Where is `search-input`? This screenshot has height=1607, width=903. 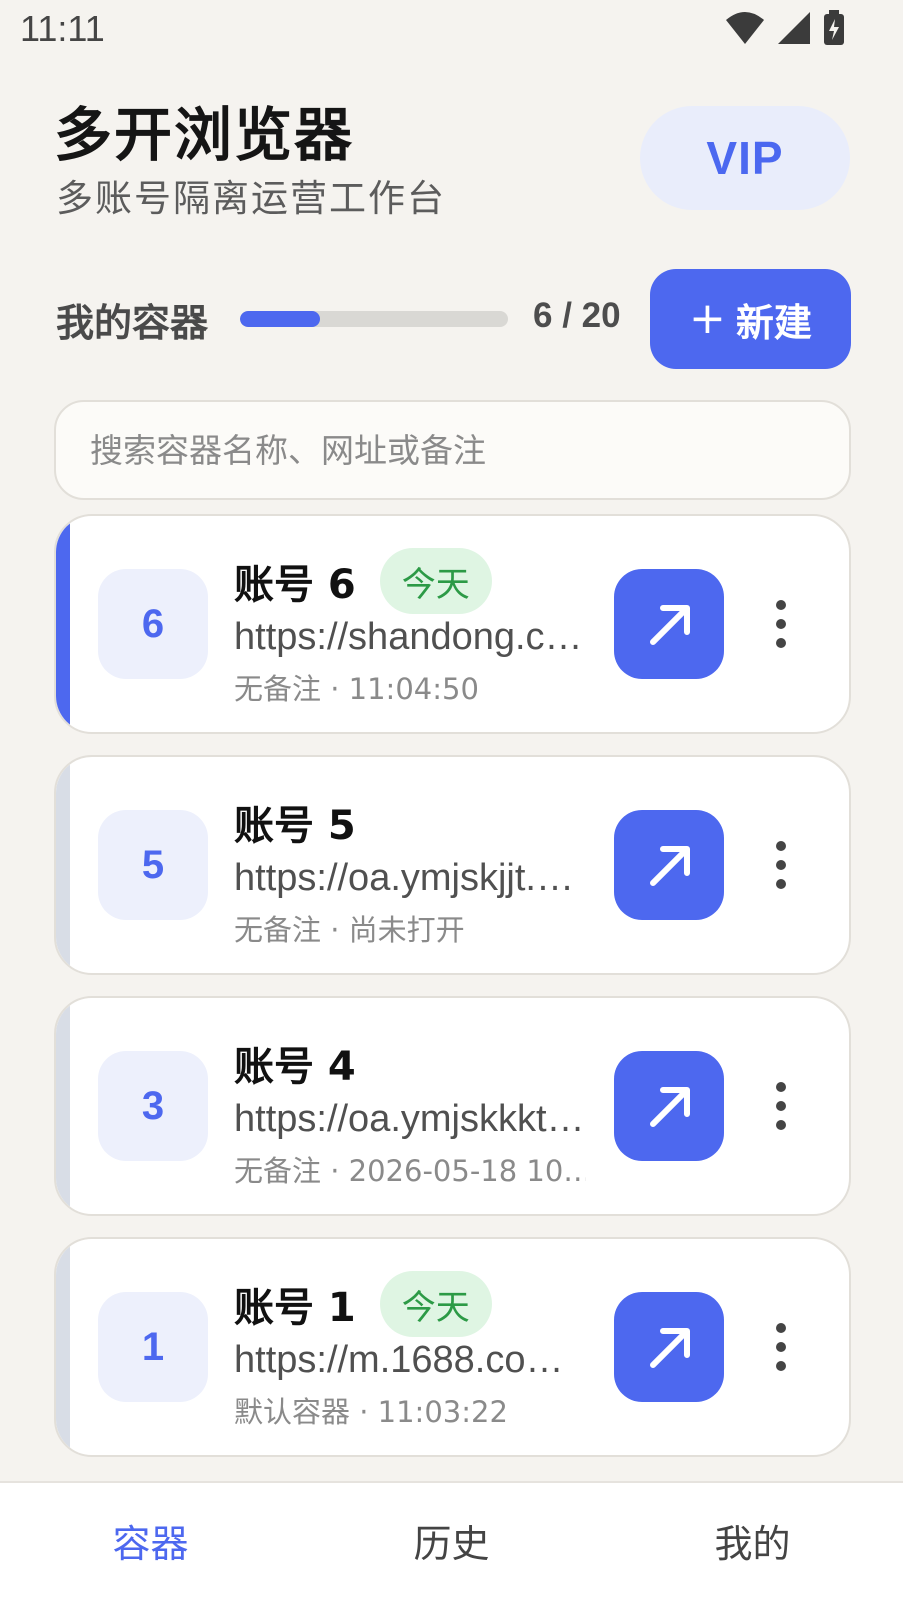
search-input is located at coordinates (469, 450).